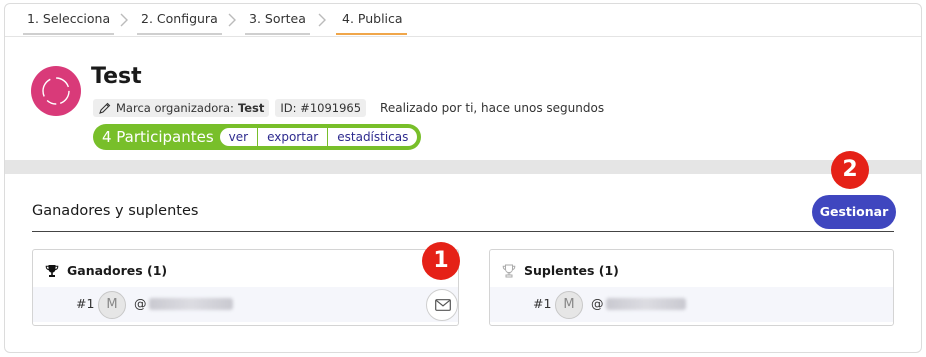 The height and width of the screenshot is (357, 926). What do you see at coordinates (105, 108) in the screenshot?
I see `pencil-icon` at bounding box center [105, 108].